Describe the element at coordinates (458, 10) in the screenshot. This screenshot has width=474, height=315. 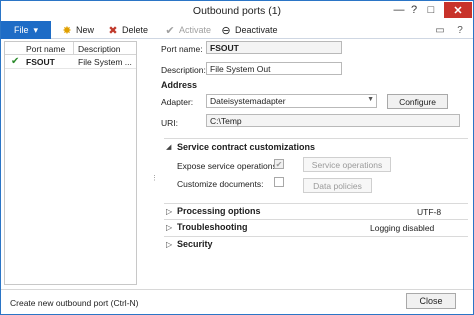
I see `close-icon: ✕` at that location.